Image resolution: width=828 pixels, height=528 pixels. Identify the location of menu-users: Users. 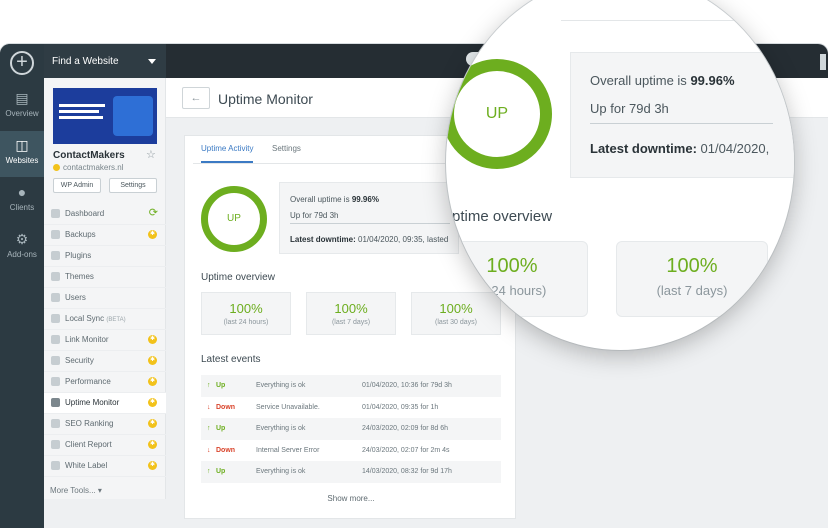
(105, 298).